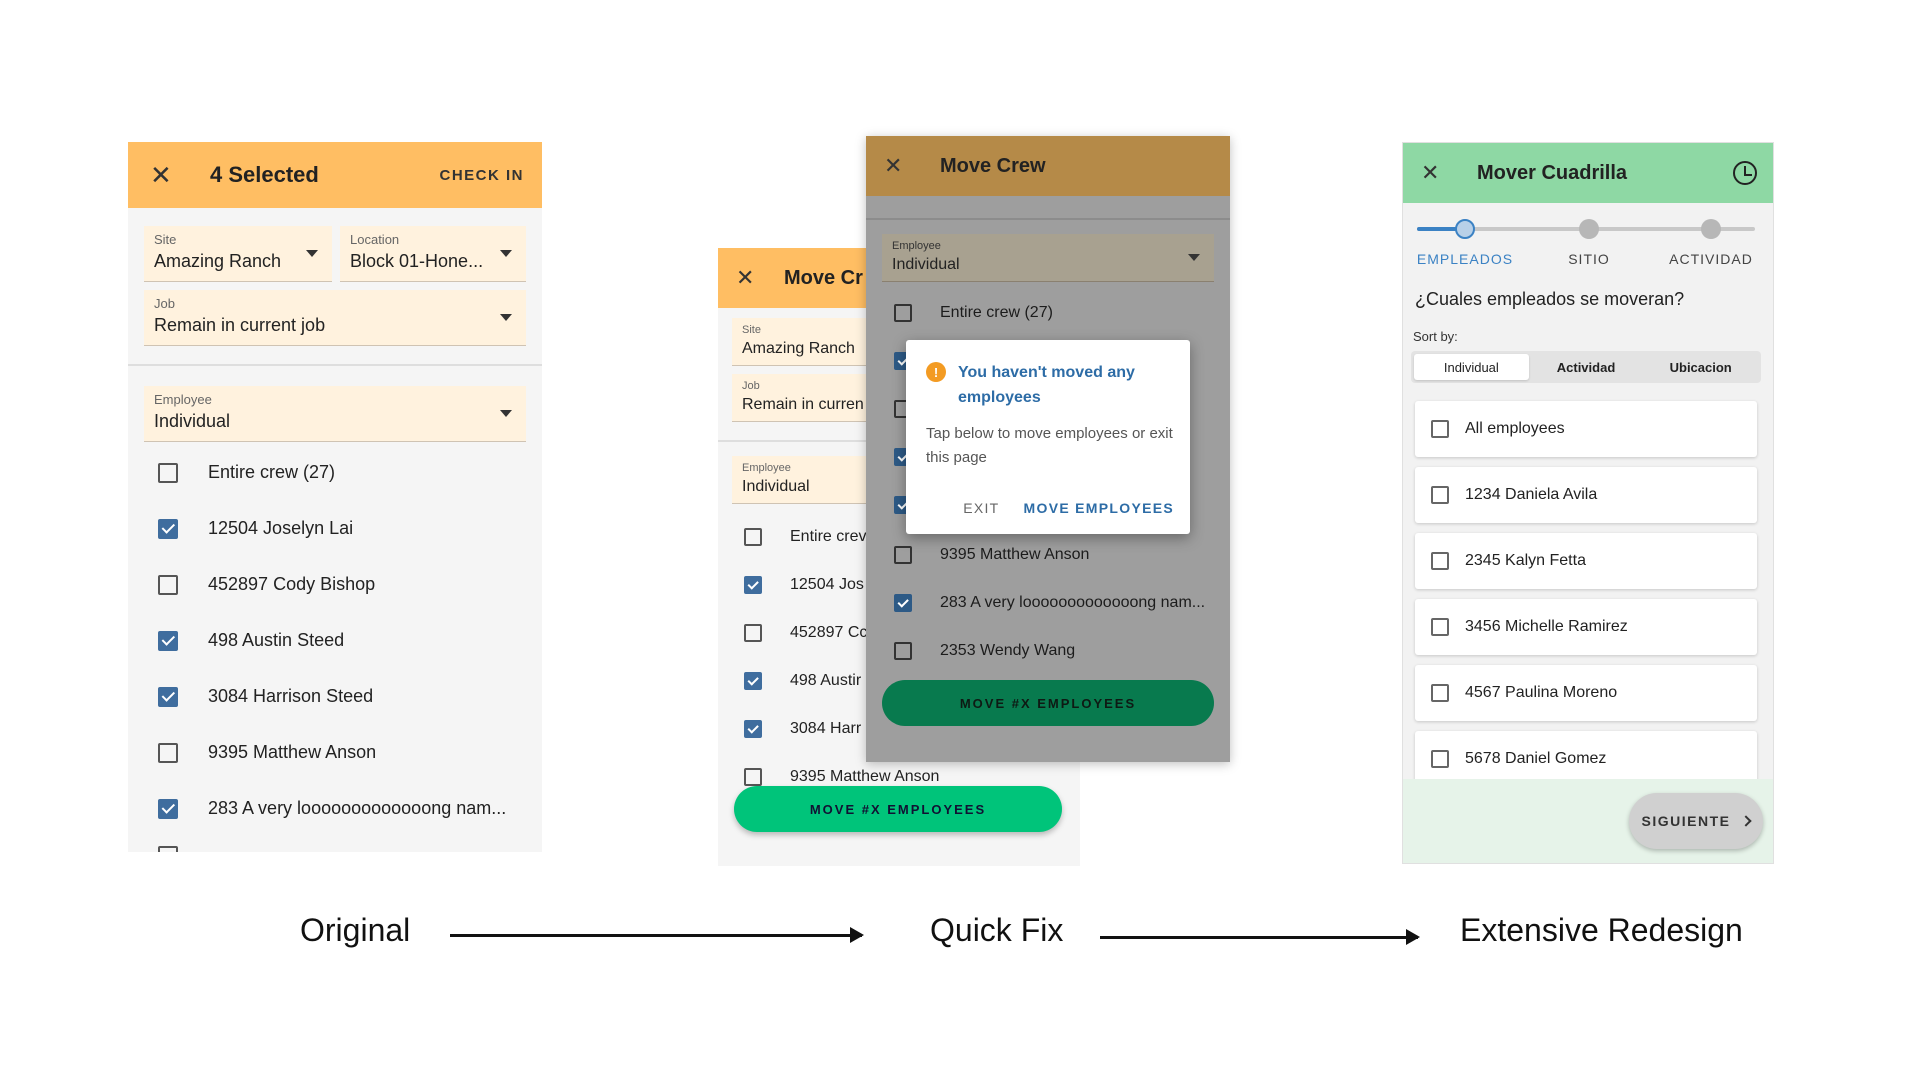 Image resolution: width=1920 pixels, height=1080 pixels. I want to click on employee-card: All employees, so click(1586, 429).